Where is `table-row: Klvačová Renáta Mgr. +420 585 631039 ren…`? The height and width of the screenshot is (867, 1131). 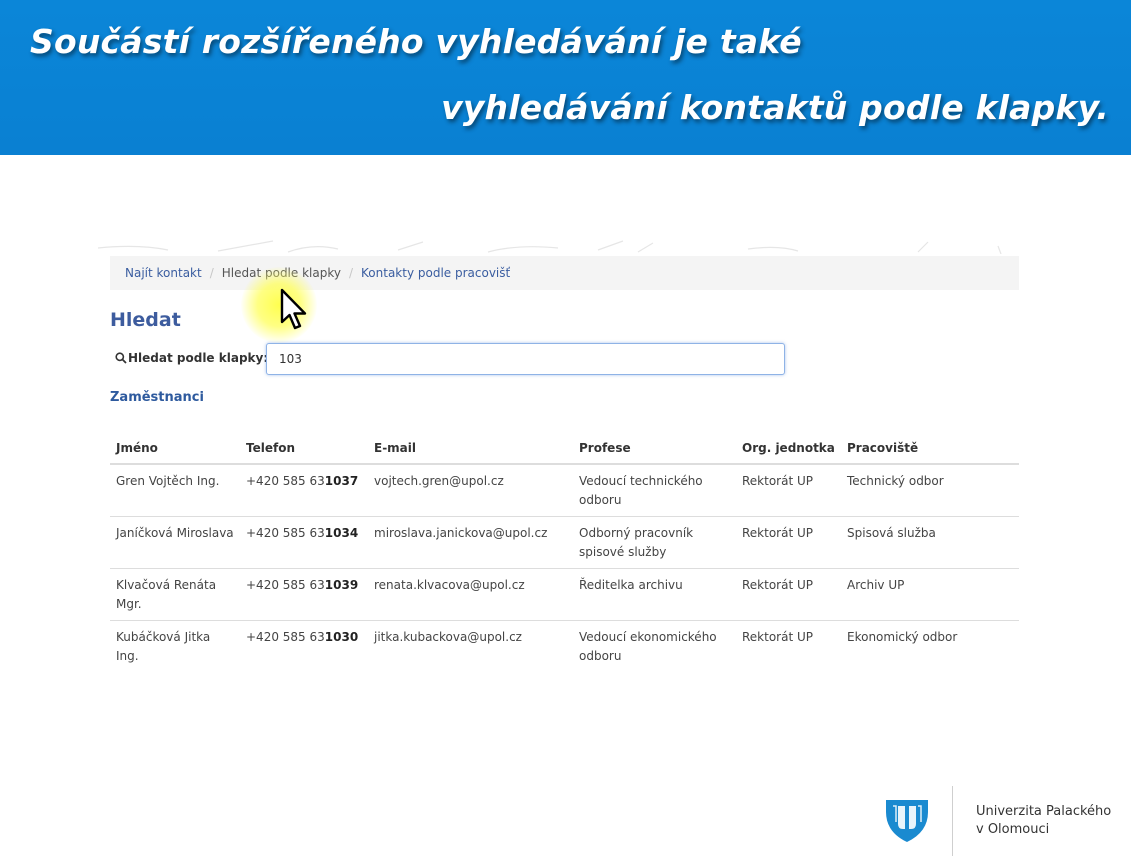 table-row: Klvačová Renáta Mgr. +420 585 631039 ren… is located at coordinates (564, 594).